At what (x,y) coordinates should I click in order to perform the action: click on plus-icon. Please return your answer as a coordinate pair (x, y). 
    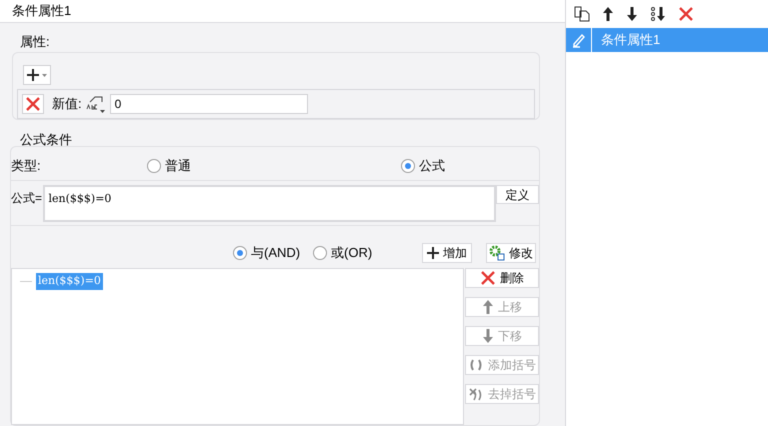
    Looking at the image, I should click on (433, 253).